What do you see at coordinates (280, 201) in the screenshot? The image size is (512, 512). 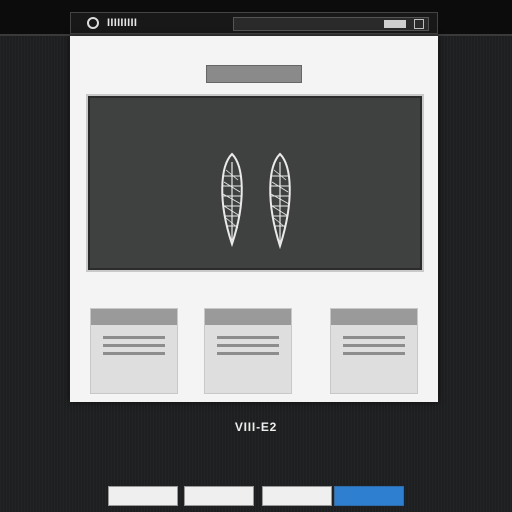 I see `right-feather-icon` at bounding box center [280, 201].